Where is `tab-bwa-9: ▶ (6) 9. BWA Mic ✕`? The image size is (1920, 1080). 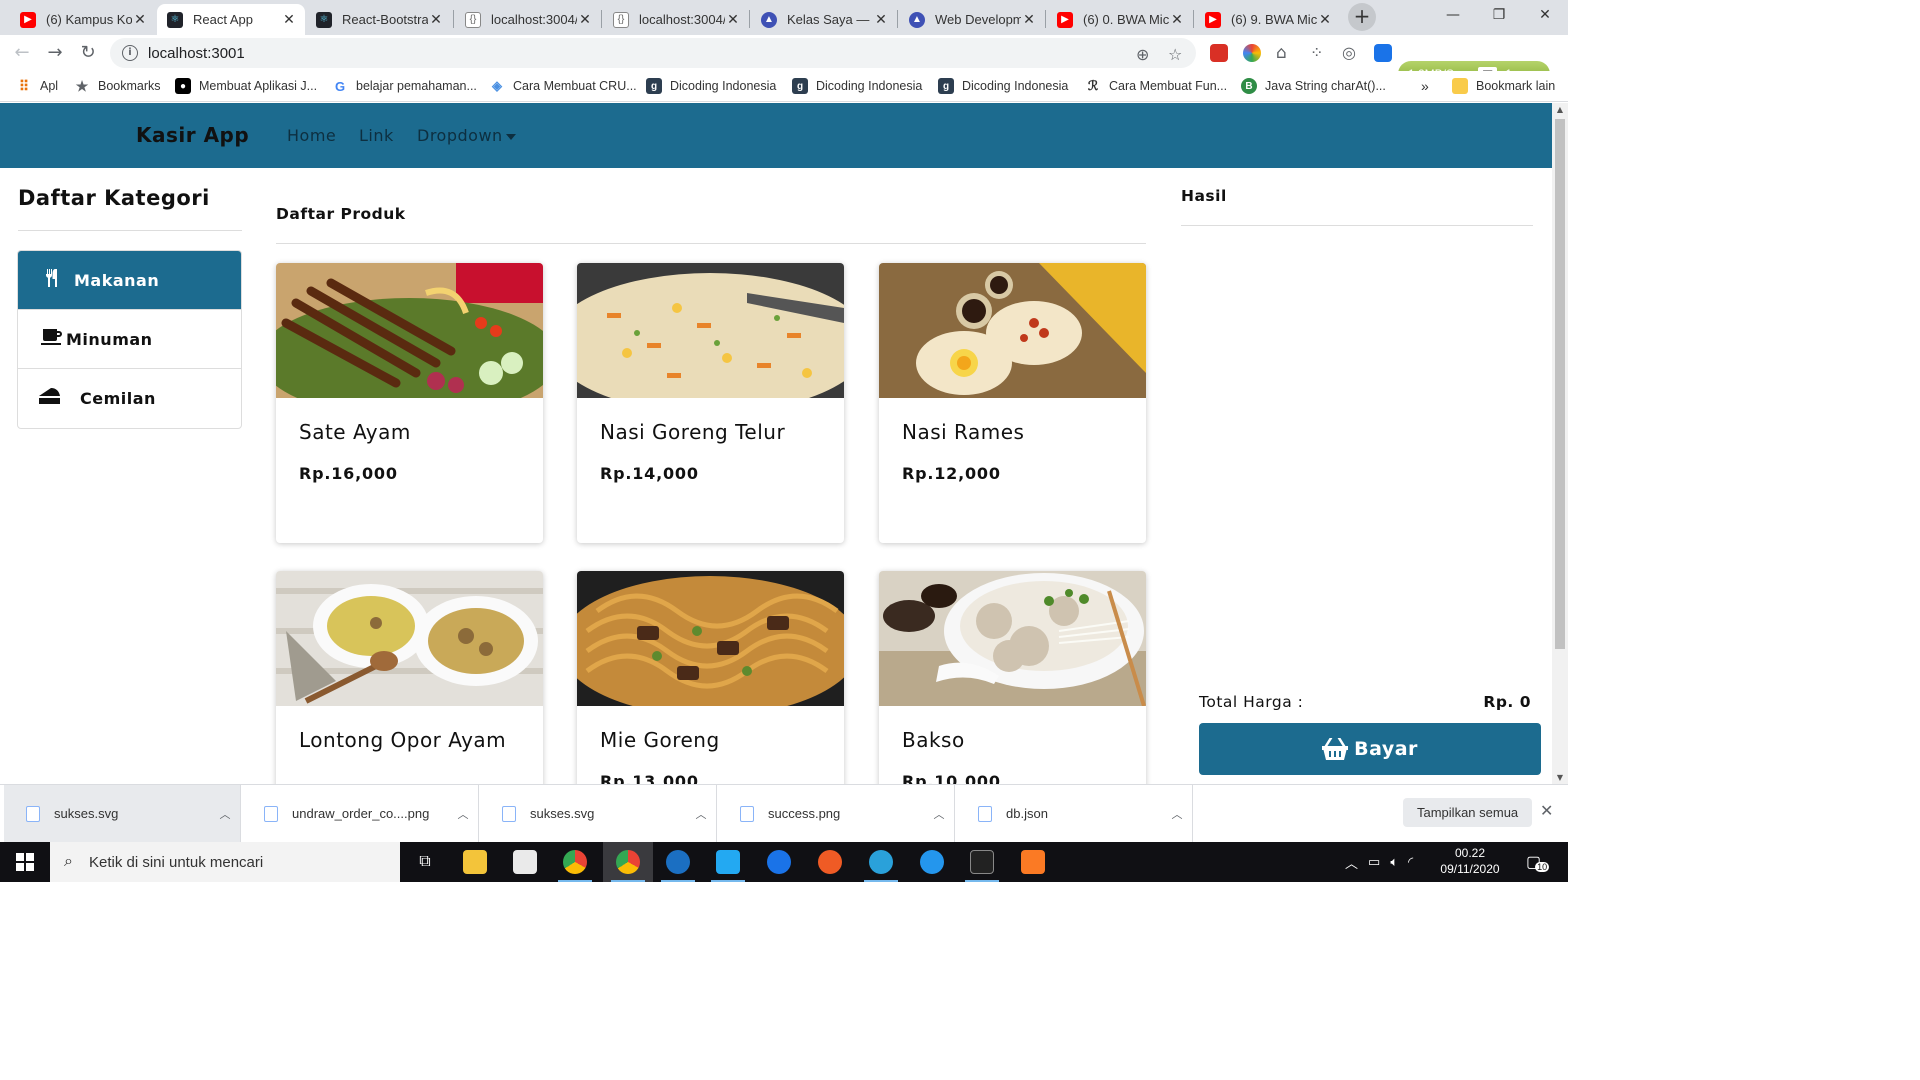 tab-bwa-9: ▶ (6) 9. BWA Mic ✕ is located at coordinates (1268, 19).